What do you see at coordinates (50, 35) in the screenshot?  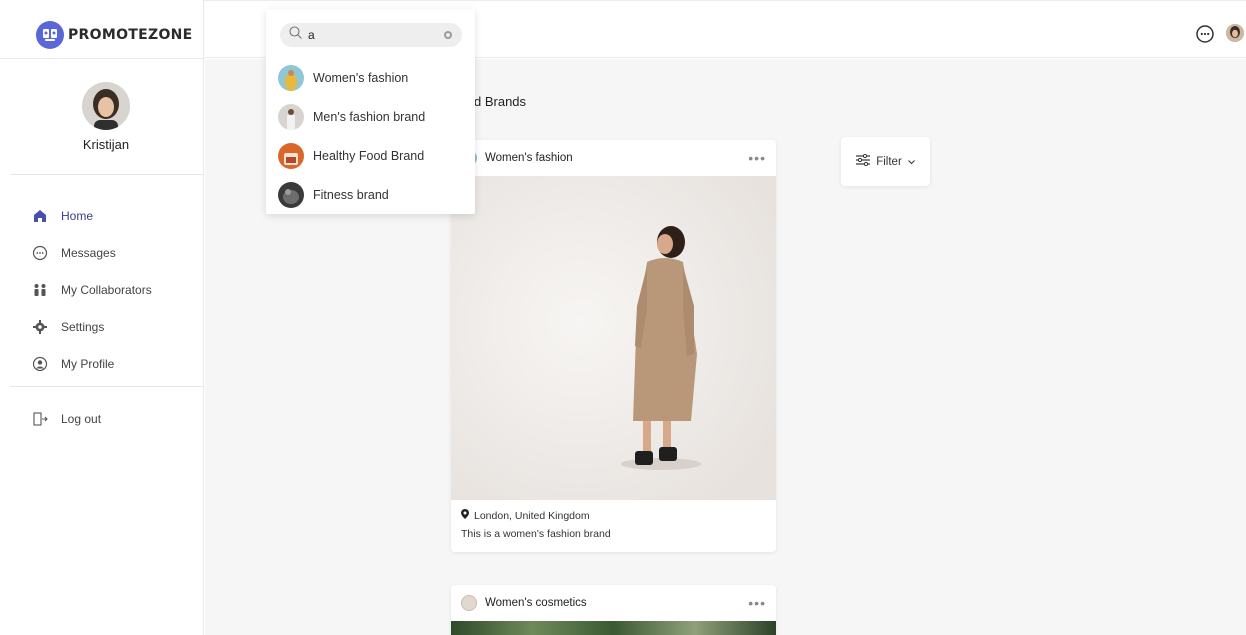 I see `logo-icon` at bounding box center [50, 35].